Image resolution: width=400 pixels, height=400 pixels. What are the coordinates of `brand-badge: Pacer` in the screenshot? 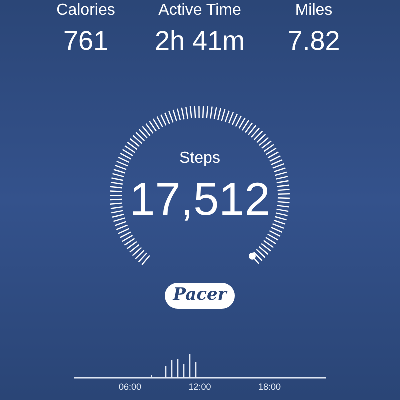 It's located at (200, 296).